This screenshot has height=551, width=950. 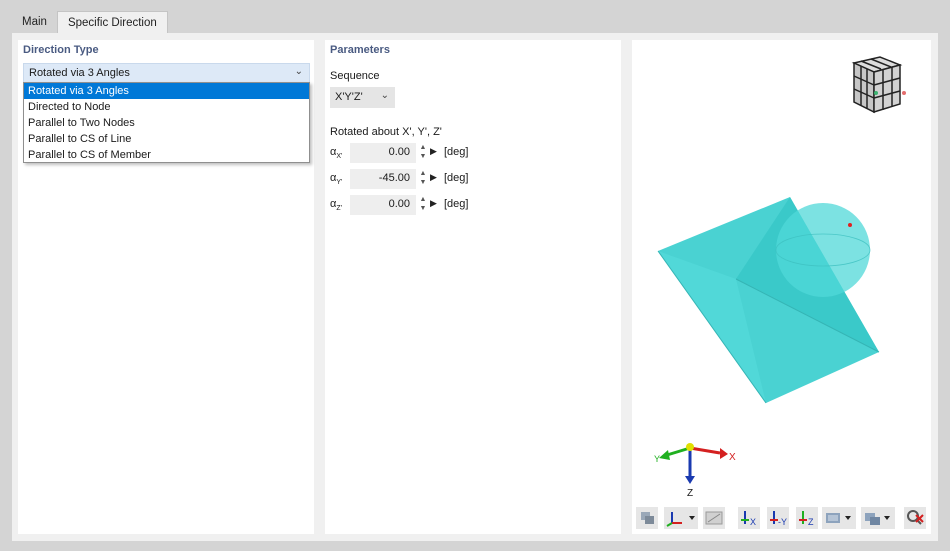 I want to click on direction-sphere-shape, so click(x=823, y=250).